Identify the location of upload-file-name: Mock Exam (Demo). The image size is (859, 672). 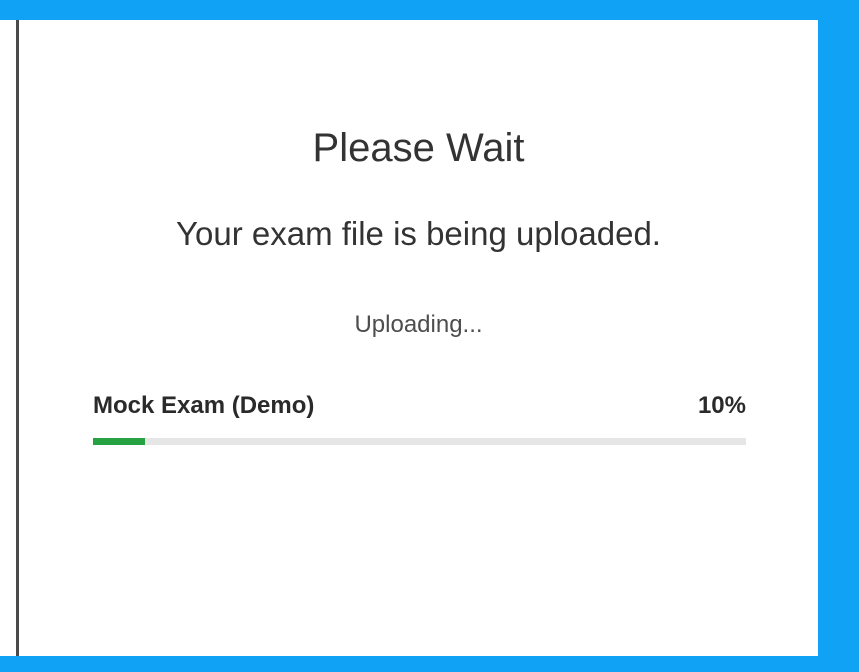
(204, 405).